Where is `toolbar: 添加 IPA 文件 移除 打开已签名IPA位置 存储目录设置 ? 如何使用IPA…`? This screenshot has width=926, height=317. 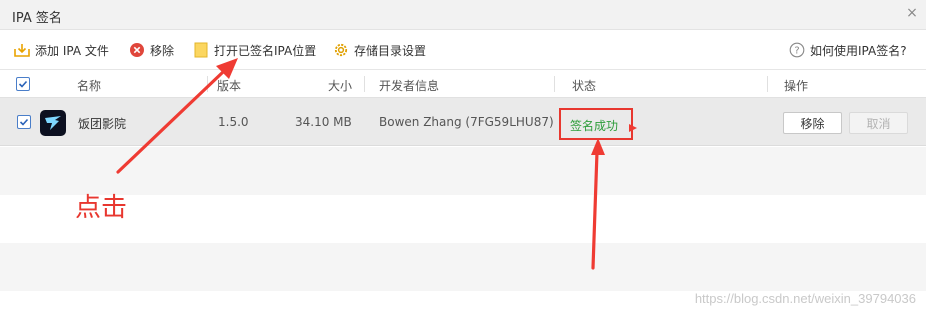 toolbar: 添加 IPA 文件 移除 打开已签名IPA位置 存储目录设置 ? 如何使用IPA… is located at coordinates (463, 50).